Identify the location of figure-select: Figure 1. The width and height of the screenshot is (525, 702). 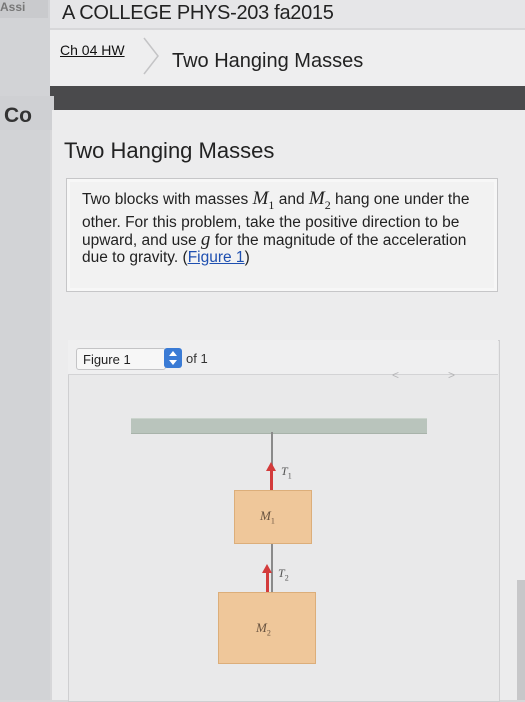
(121, 359).